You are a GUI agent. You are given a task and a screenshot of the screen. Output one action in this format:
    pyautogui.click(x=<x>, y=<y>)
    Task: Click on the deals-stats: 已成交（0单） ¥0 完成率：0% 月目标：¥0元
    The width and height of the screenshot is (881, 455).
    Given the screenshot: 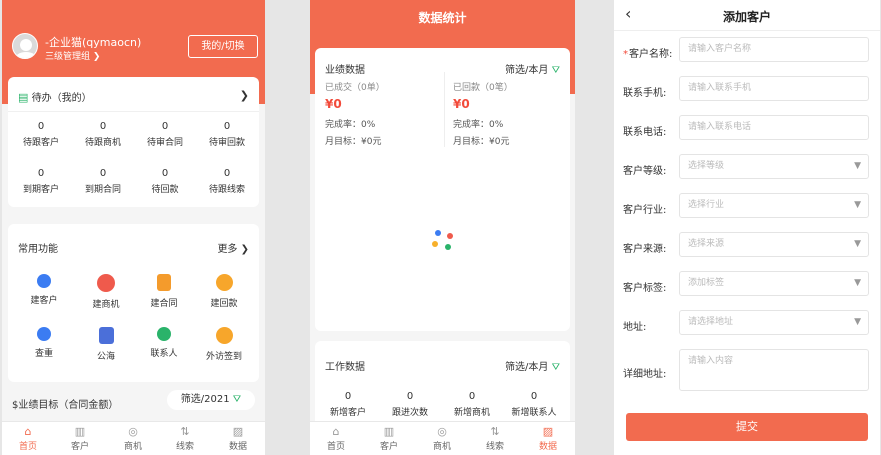 What is the action you would take?
    pyautogui.click(x=355, y=115)
    